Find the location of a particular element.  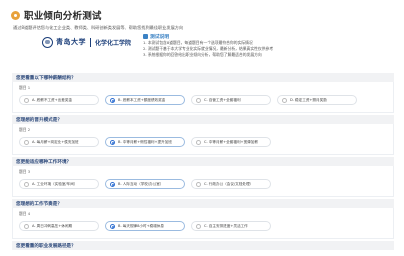

option-radio: C. 行政办公（会议/文档处理） is located at coordinates (231, 184).